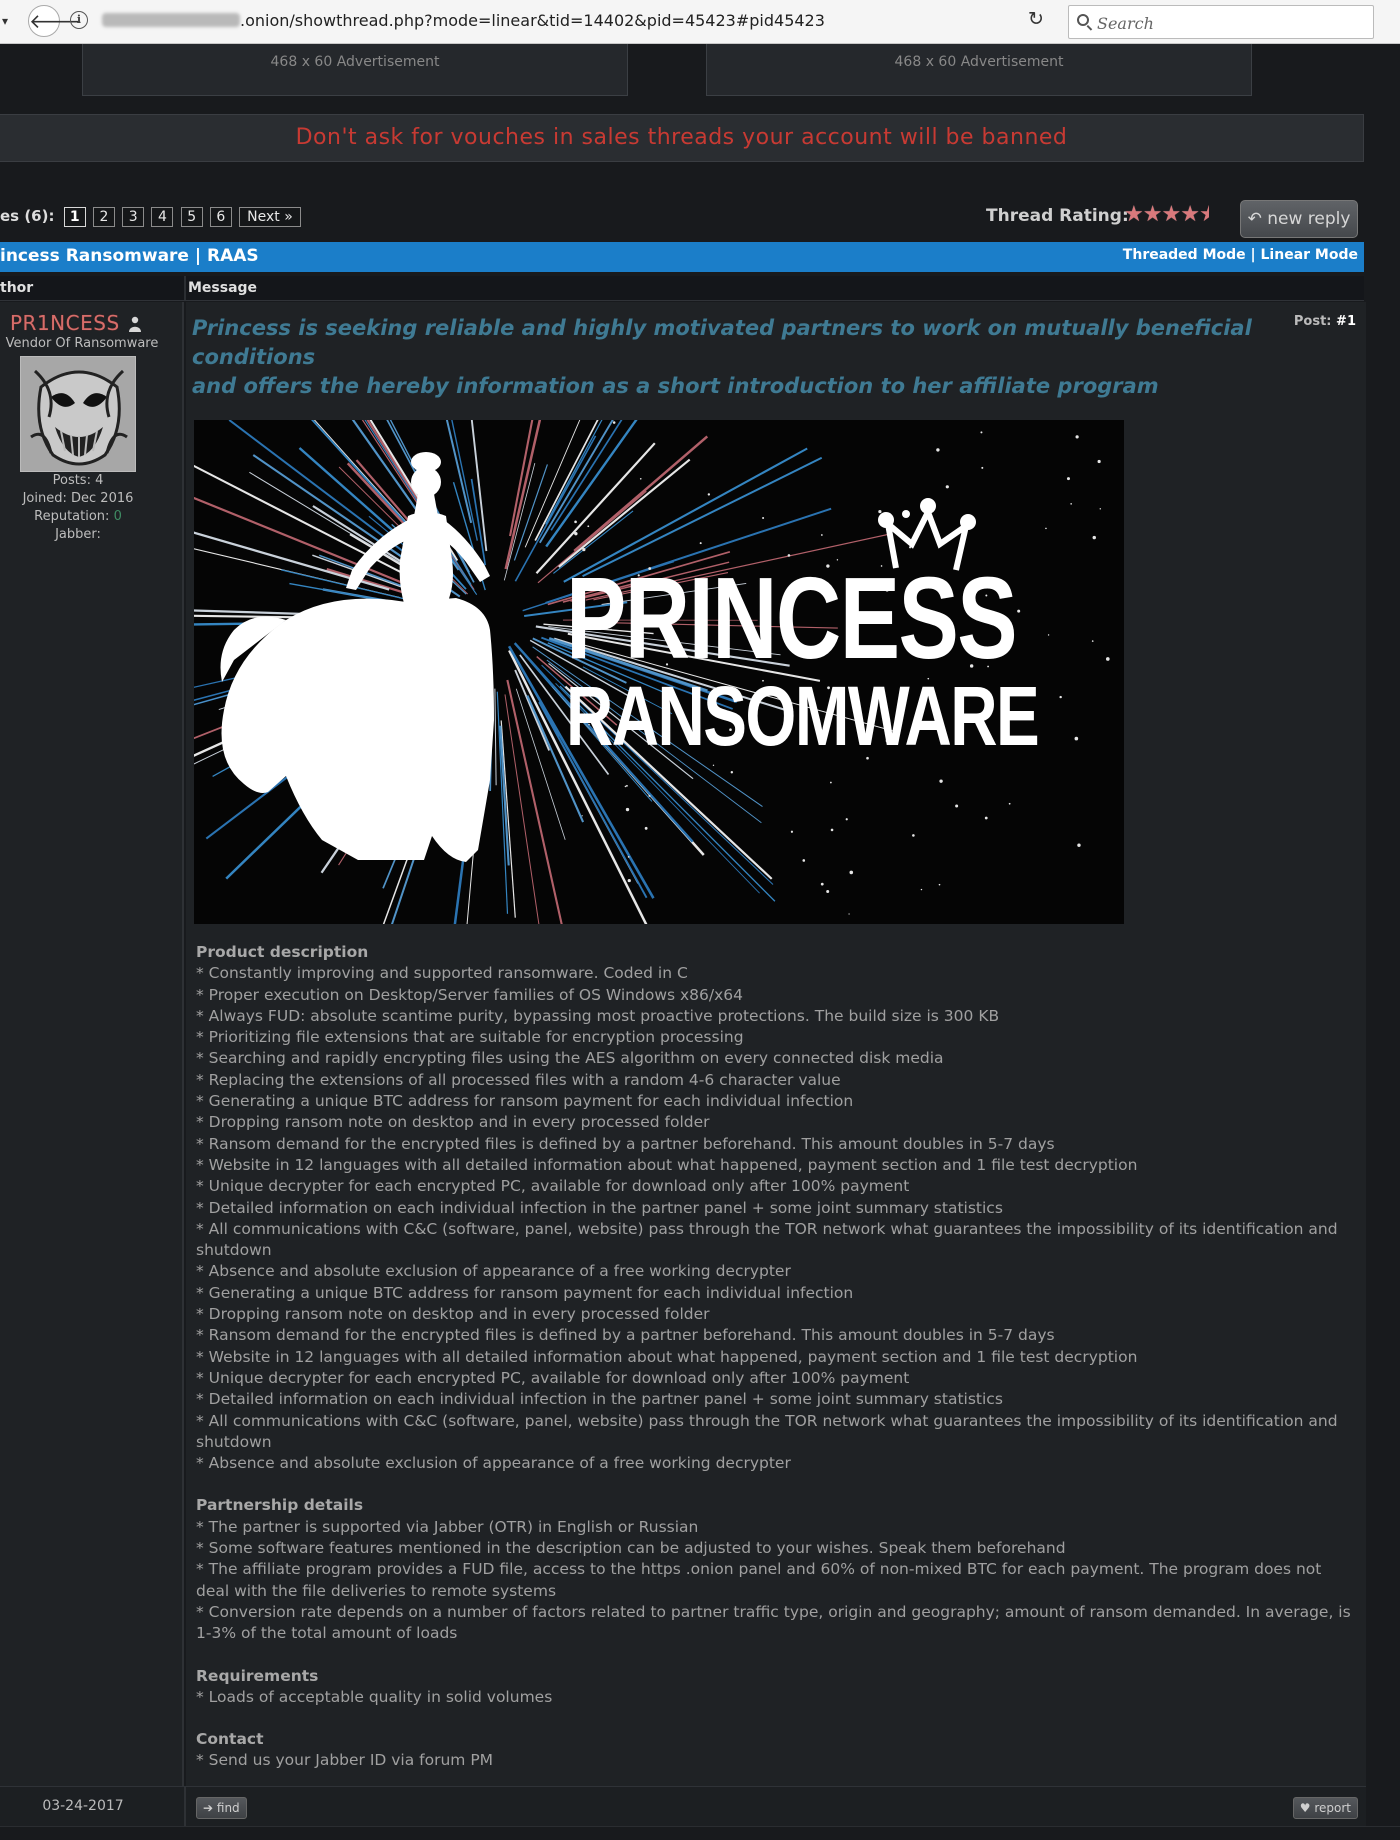 This screenshot has height=1840, width=1400. I want to click on reputation-value: 0, so click(118, 516).